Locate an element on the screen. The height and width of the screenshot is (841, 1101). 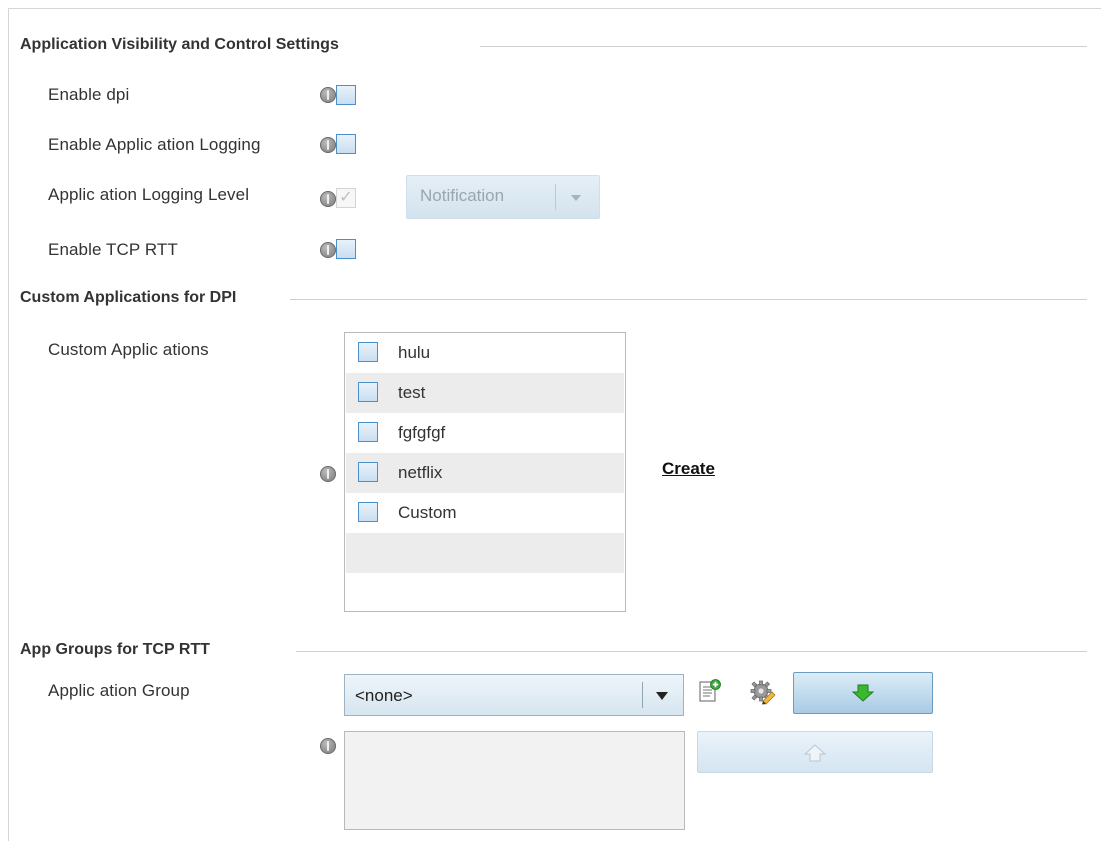
app-logging-level-checkbox: ✓ is located at coordinates (346, 198).